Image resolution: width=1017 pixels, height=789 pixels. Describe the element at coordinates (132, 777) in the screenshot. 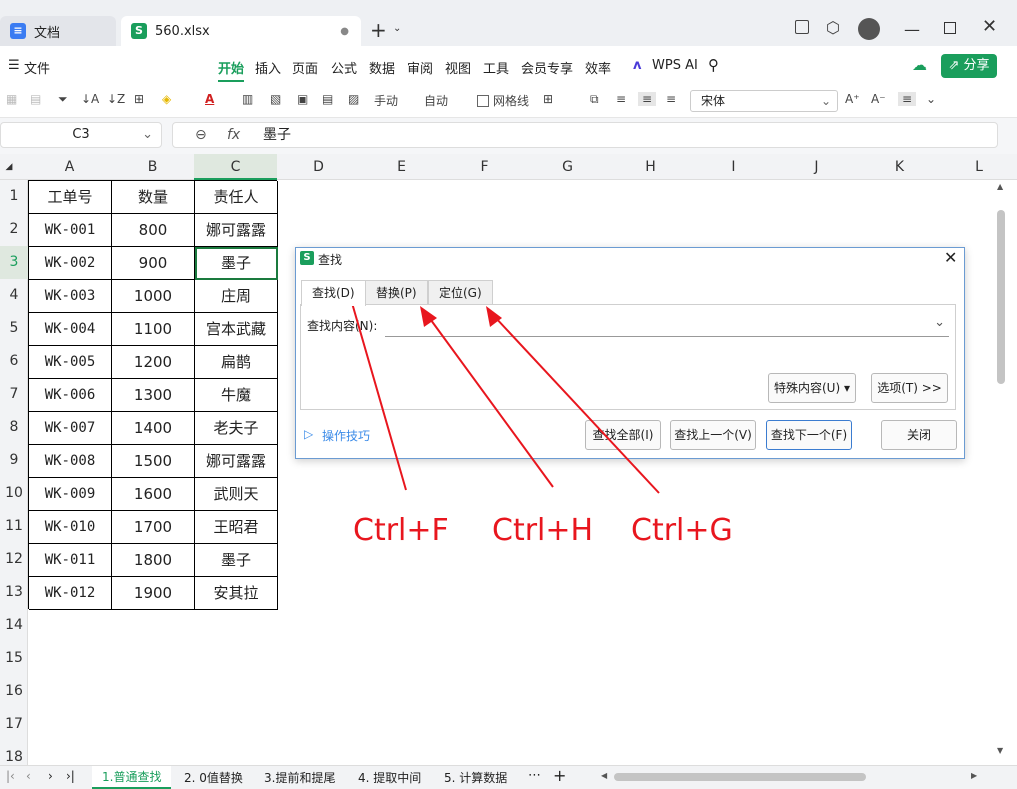

I see `sheet-tab-active: 1.普通查找` at that location.